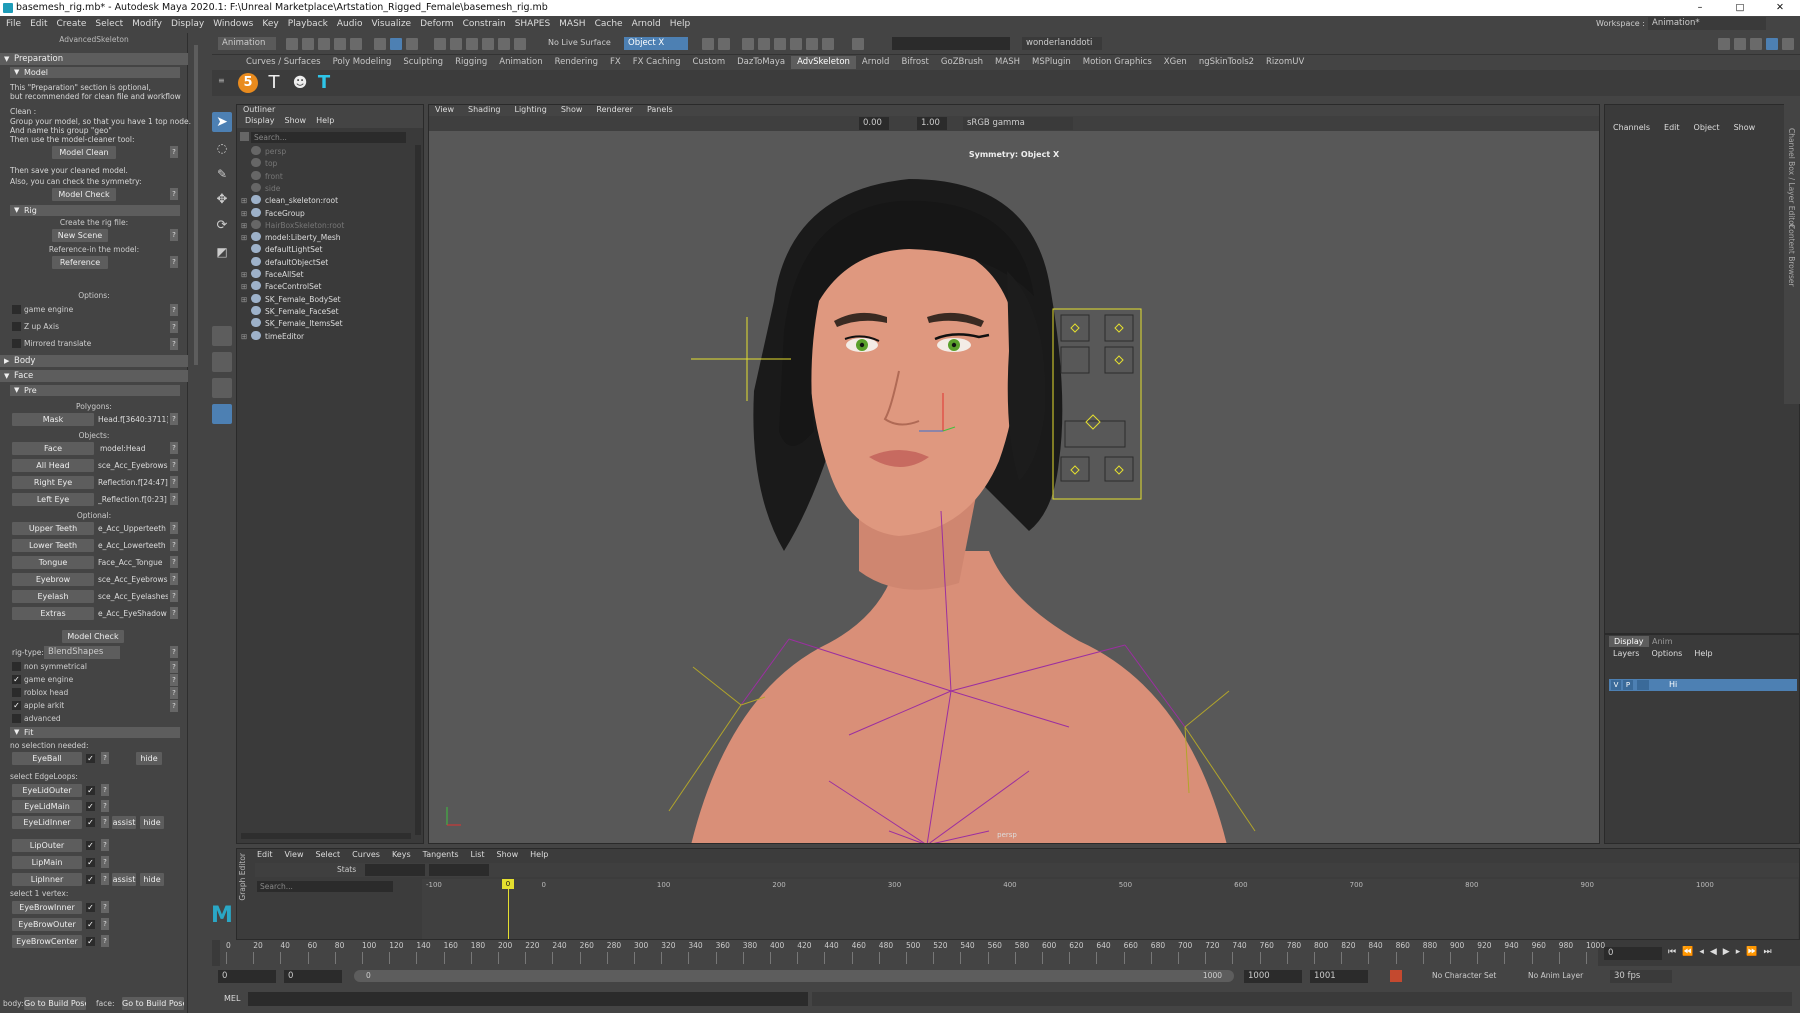  What do you see at coordinates (1643, 685) in the screenshot?
I see `layer-color-swatch` at bounding box center [1643, 685].